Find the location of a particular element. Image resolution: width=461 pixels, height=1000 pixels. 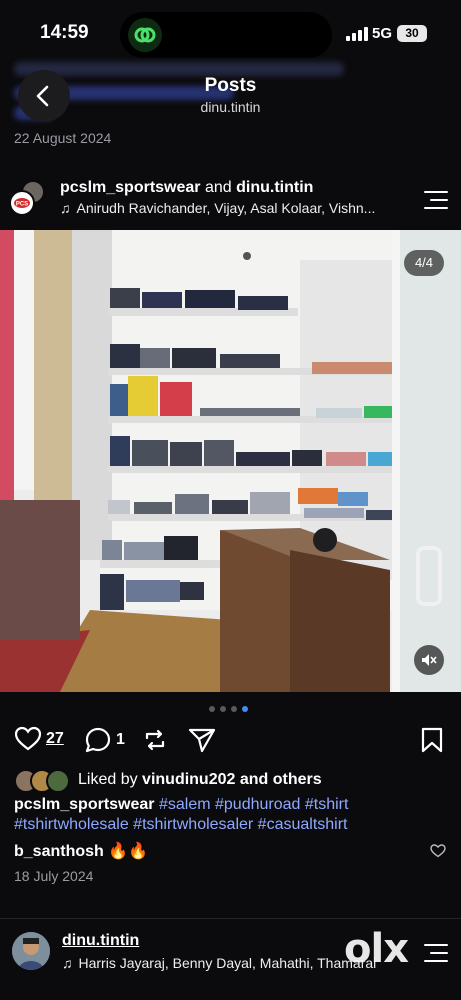

liked-by-prefix: Liked by is located at coordinates (108, 779).